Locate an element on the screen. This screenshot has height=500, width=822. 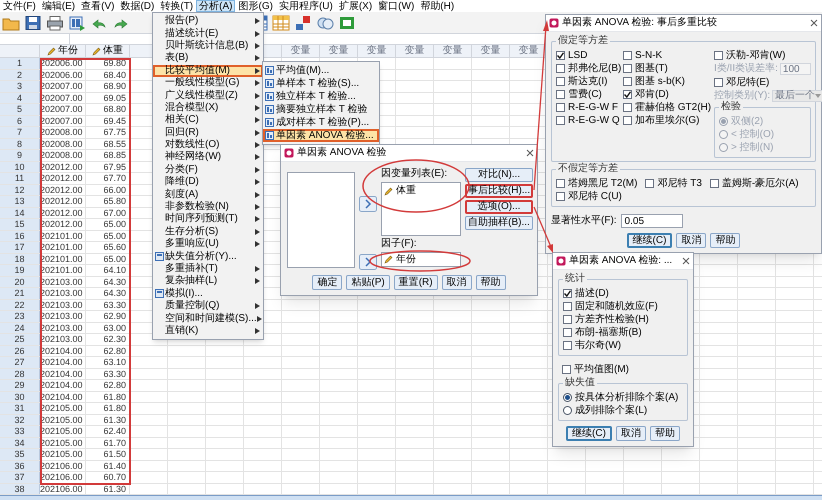
dialog-button: 取消 is located at coordinates (457, 282).